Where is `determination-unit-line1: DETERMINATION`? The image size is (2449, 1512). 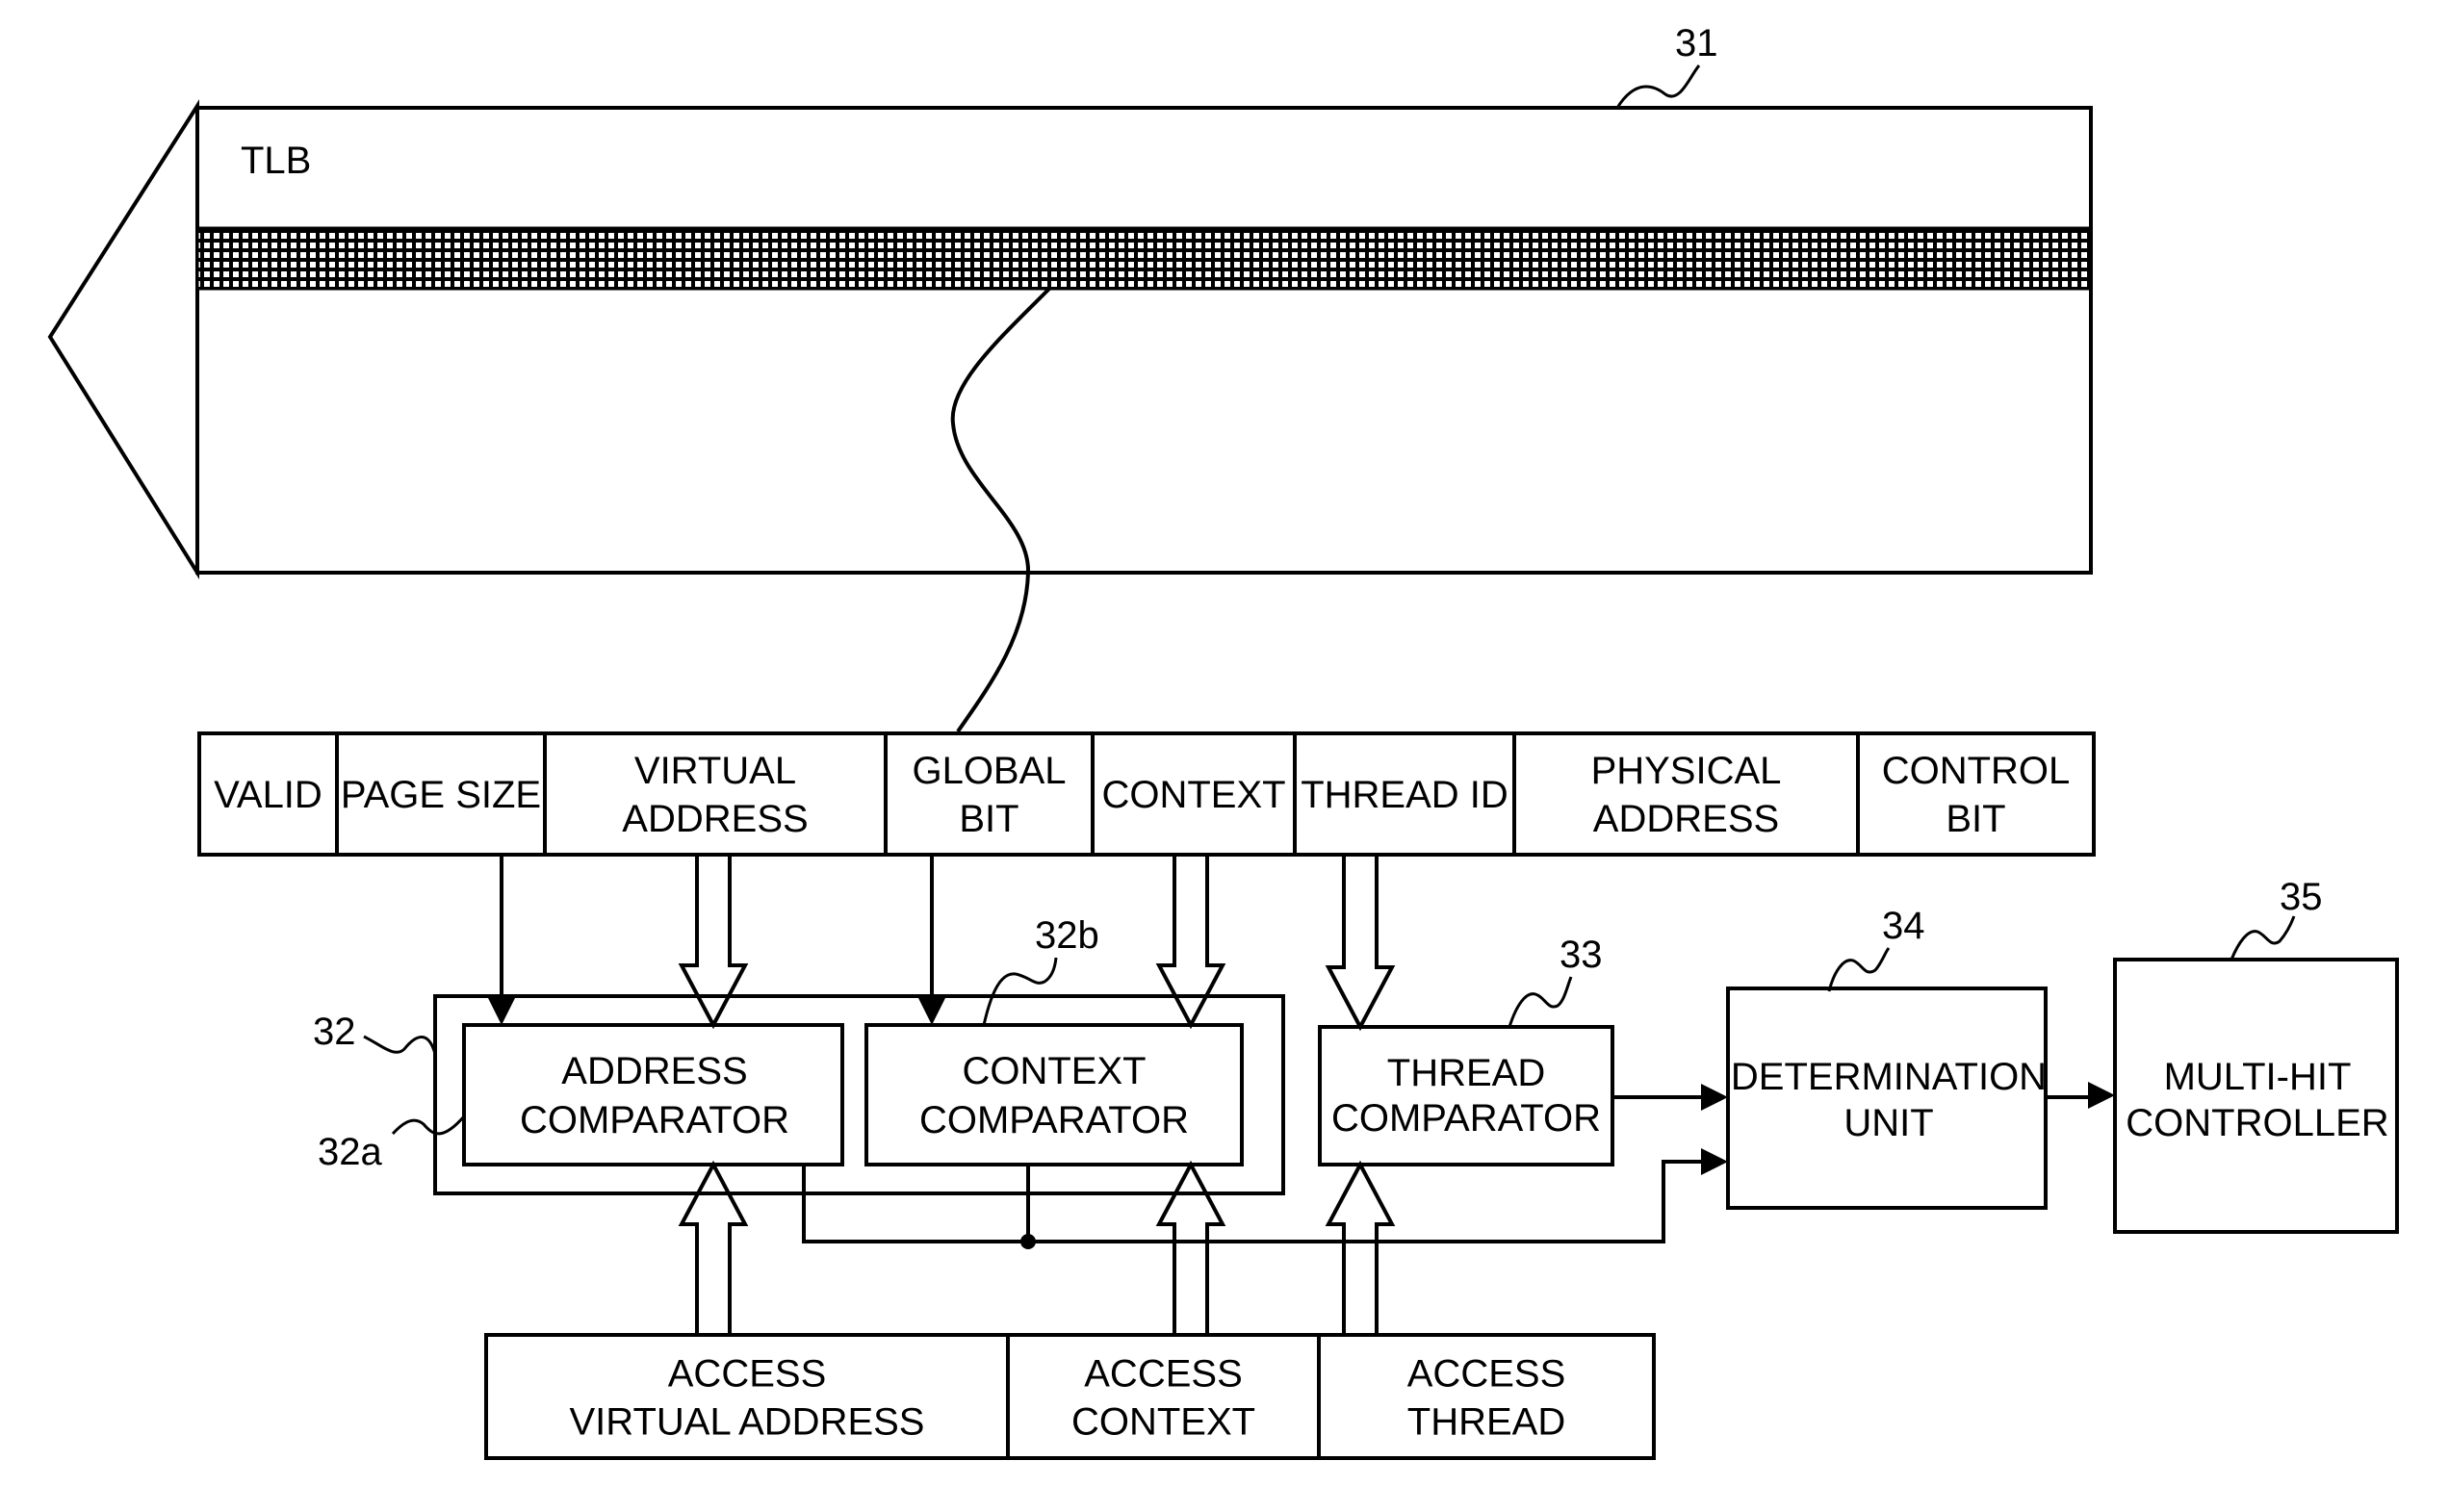 determination-unit-line1: DETERMINATION is located at coordinates (1889, 1077).